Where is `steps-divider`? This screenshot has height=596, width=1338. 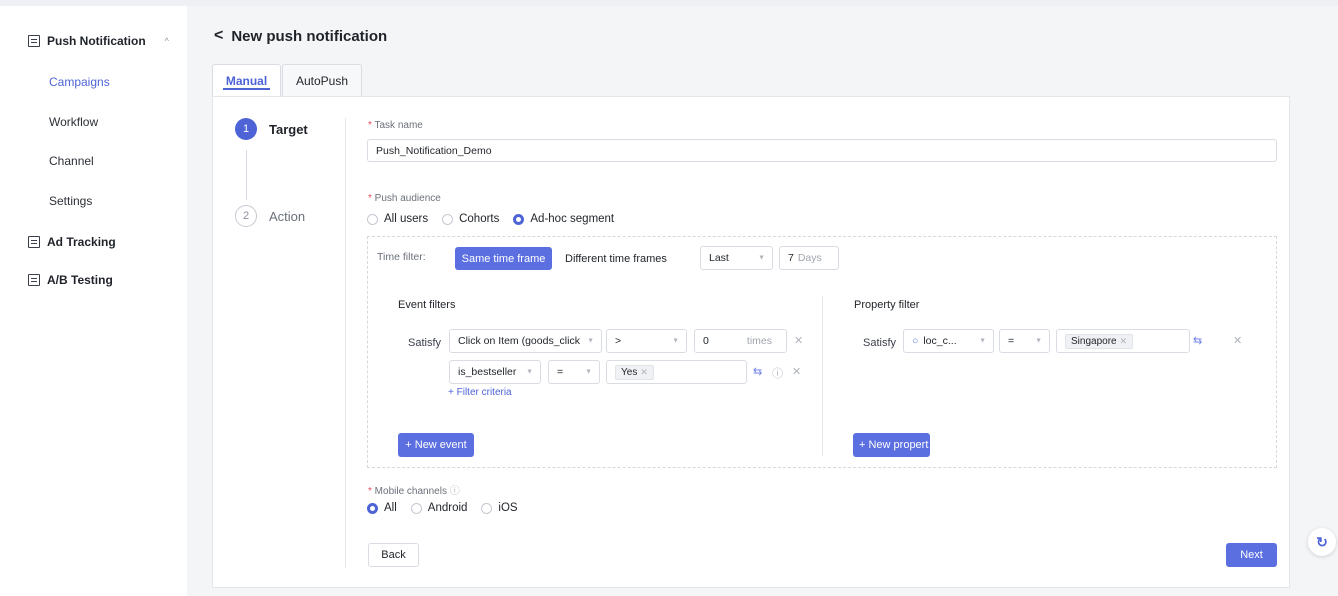
steps-divider is located at coordinates (345, 343).